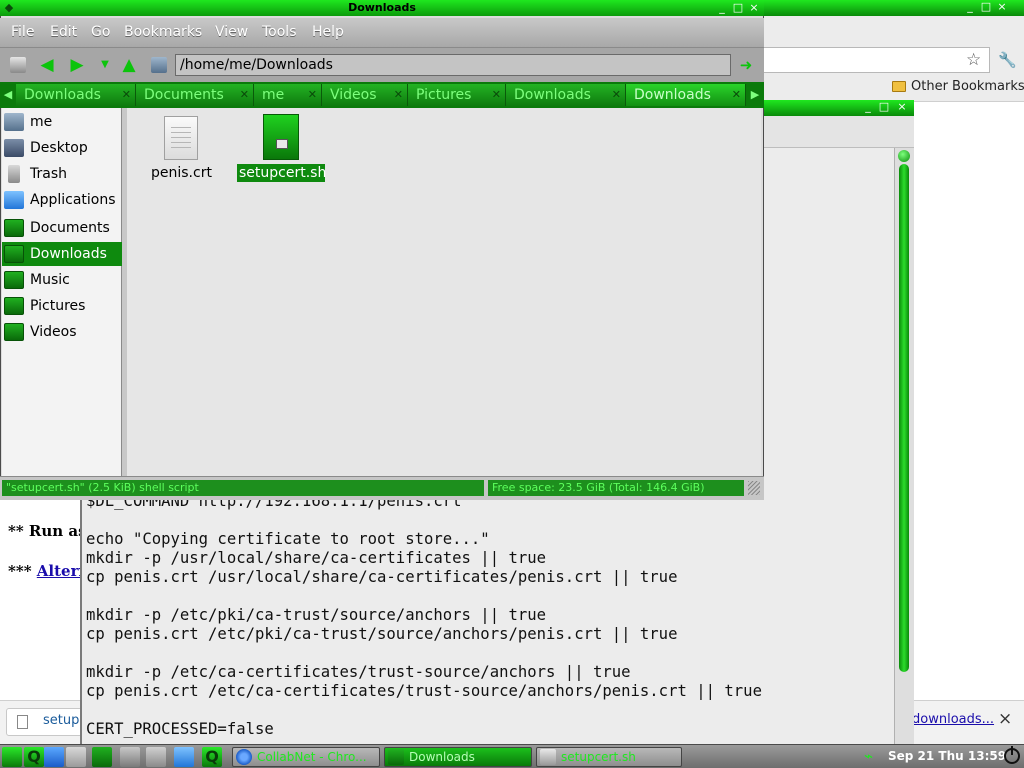  I want to click on power-icon, so click(1012, 755).